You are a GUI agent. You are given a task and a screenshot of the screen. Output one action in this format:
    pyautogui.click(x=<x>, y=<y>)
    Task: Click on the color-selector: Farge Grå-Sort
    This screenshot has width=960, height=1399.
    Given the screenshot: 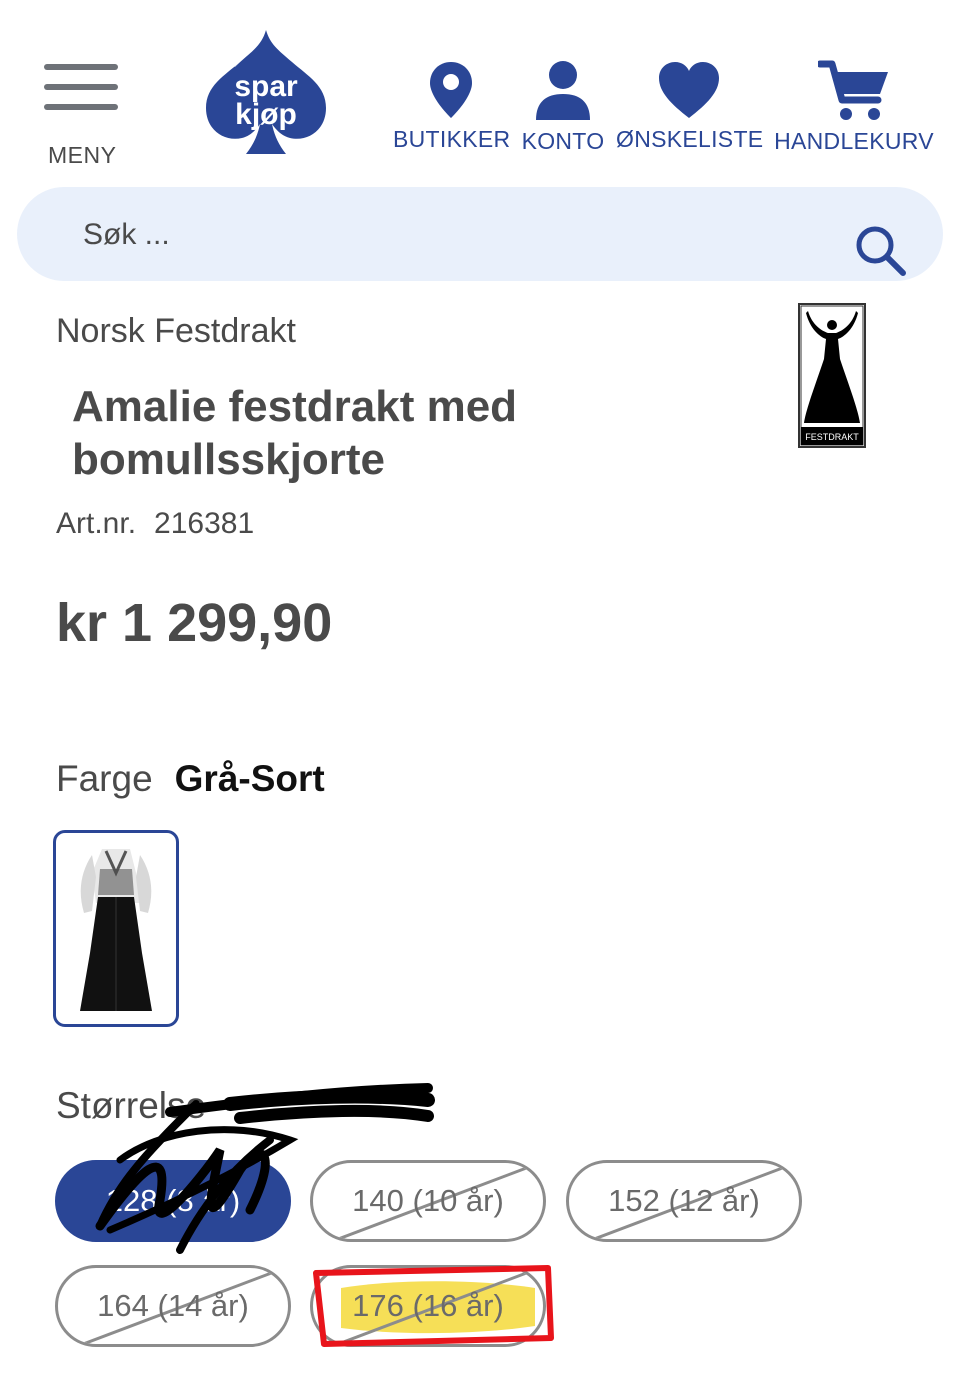 What is the action you would take?
    pyautogui.click(x=190, y=779)
    